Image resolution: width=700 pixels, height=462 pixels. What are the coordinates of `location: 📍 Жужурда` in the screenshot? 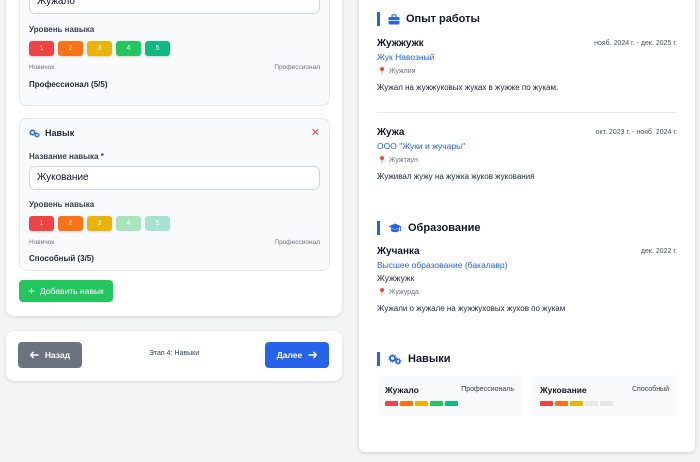 It's located at (527, 292).